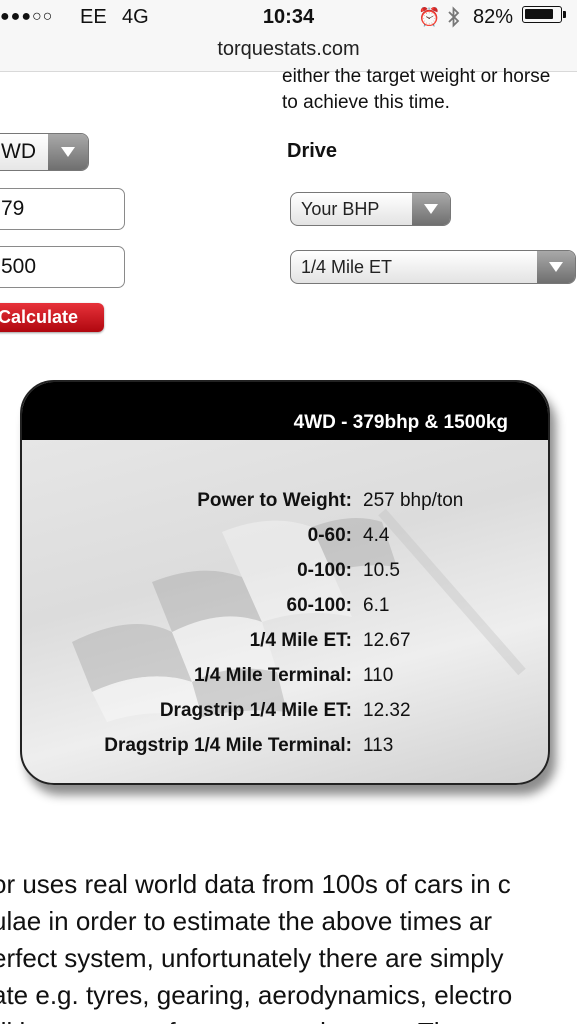  I want to click on bluetooth-icon, so click(454, 20).